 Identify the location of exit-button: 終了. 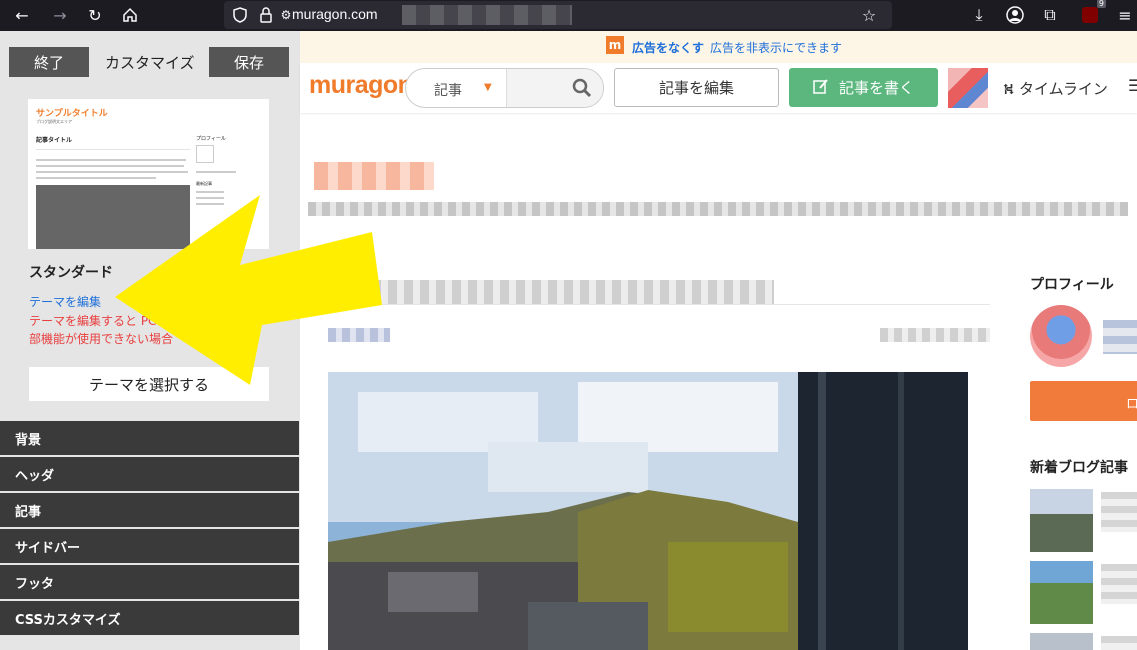
(49, 62).